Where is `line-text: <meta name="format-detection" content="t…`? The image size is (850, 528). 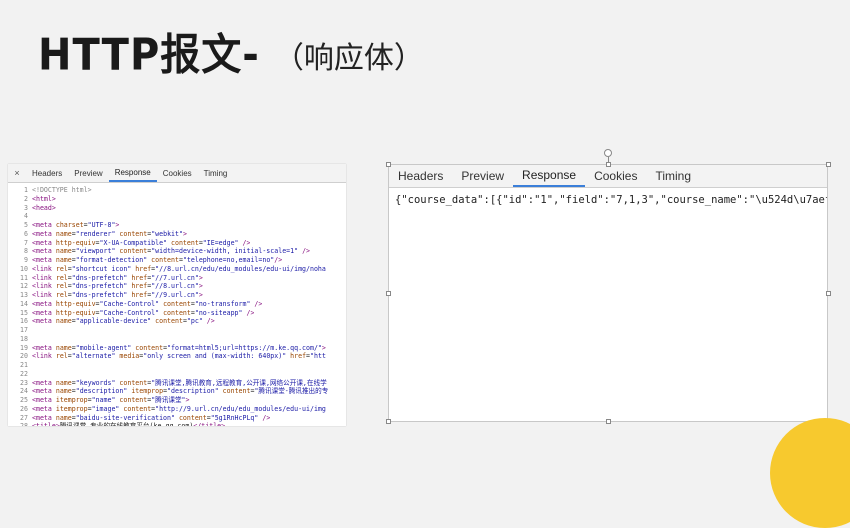 line-text: <meta name="format-detection" content="t… is located at coordinates (157, 260).